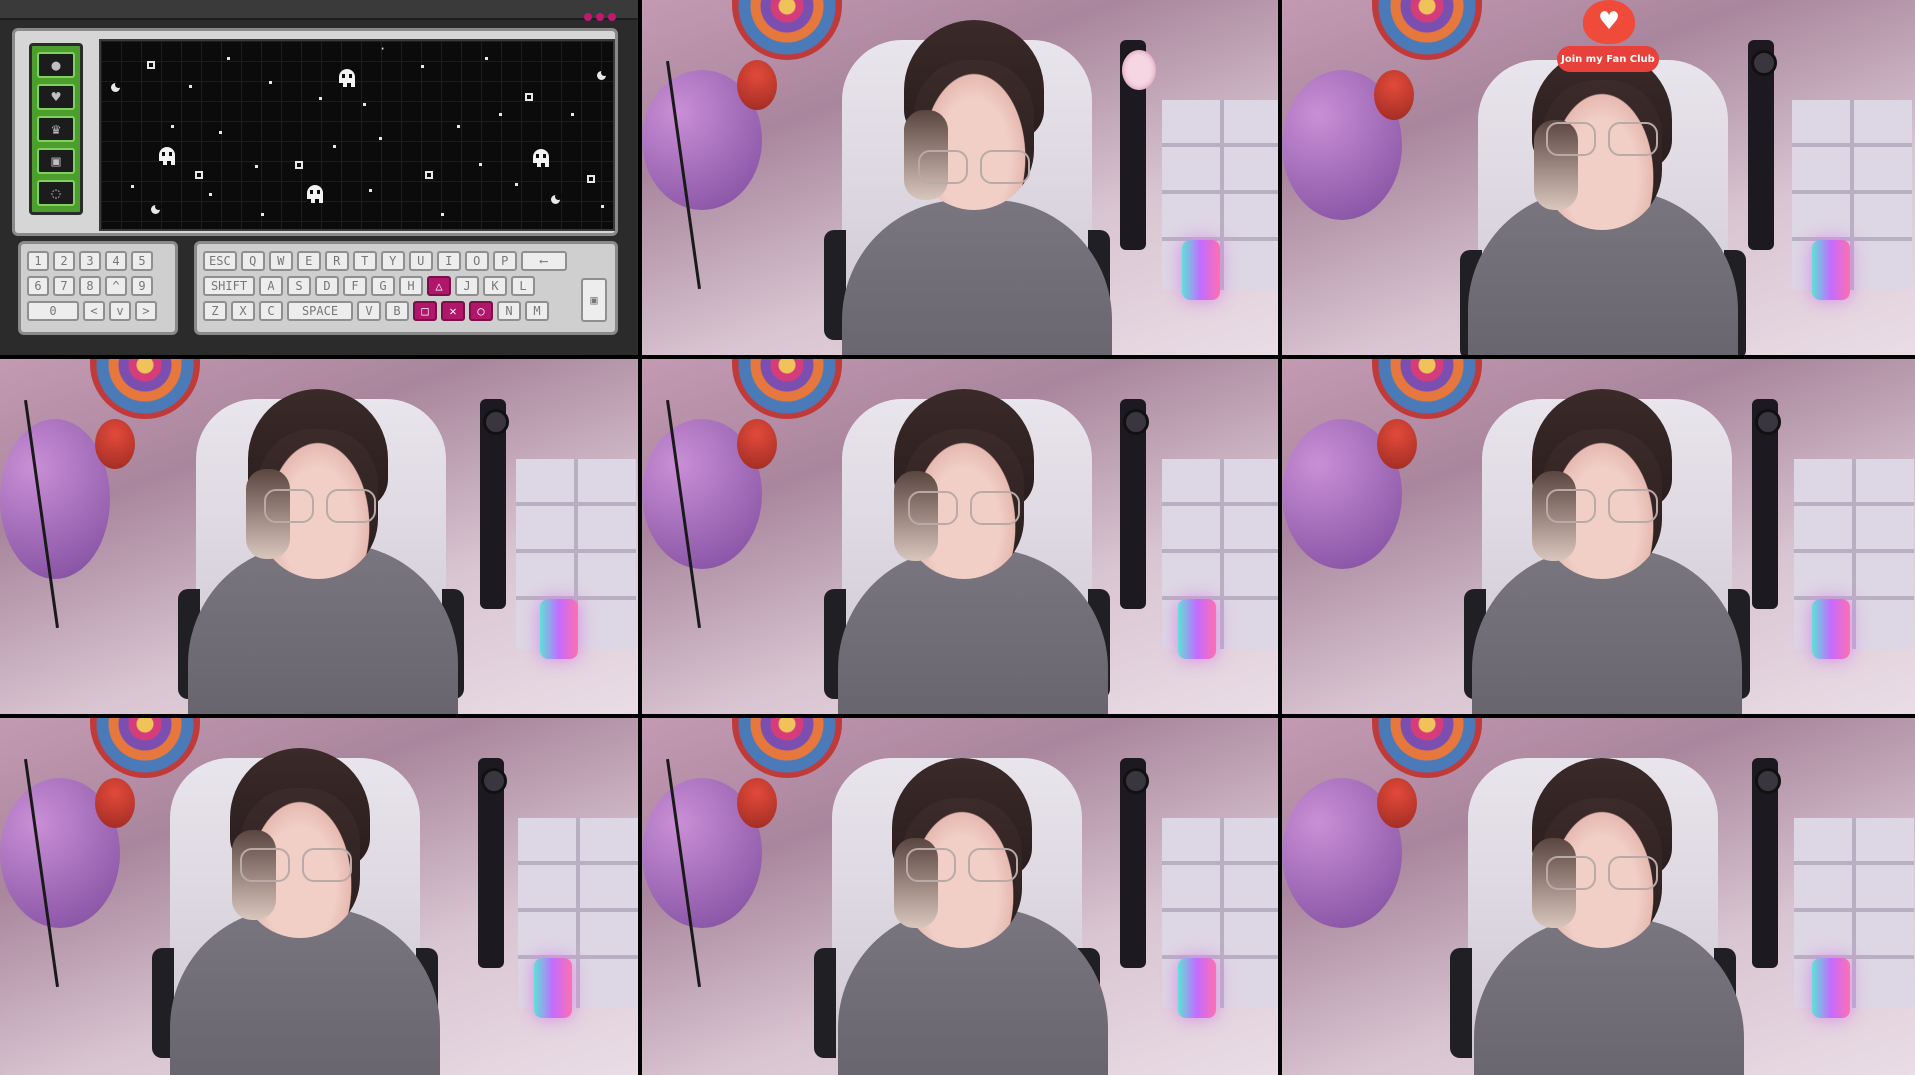 This screenshot has height=1075, width=1915. I want to click on key-b: B, so click(397, 311).